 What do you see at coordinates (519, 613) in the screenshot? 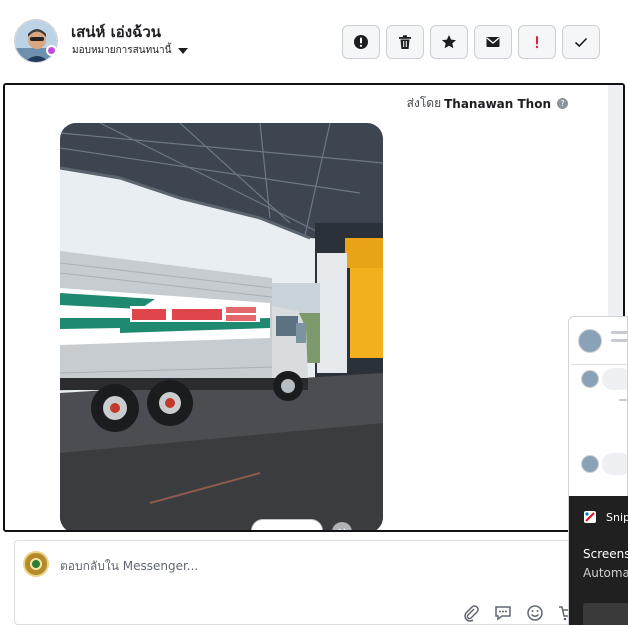
I see `composer-actions` at bounding box center [519, 613].